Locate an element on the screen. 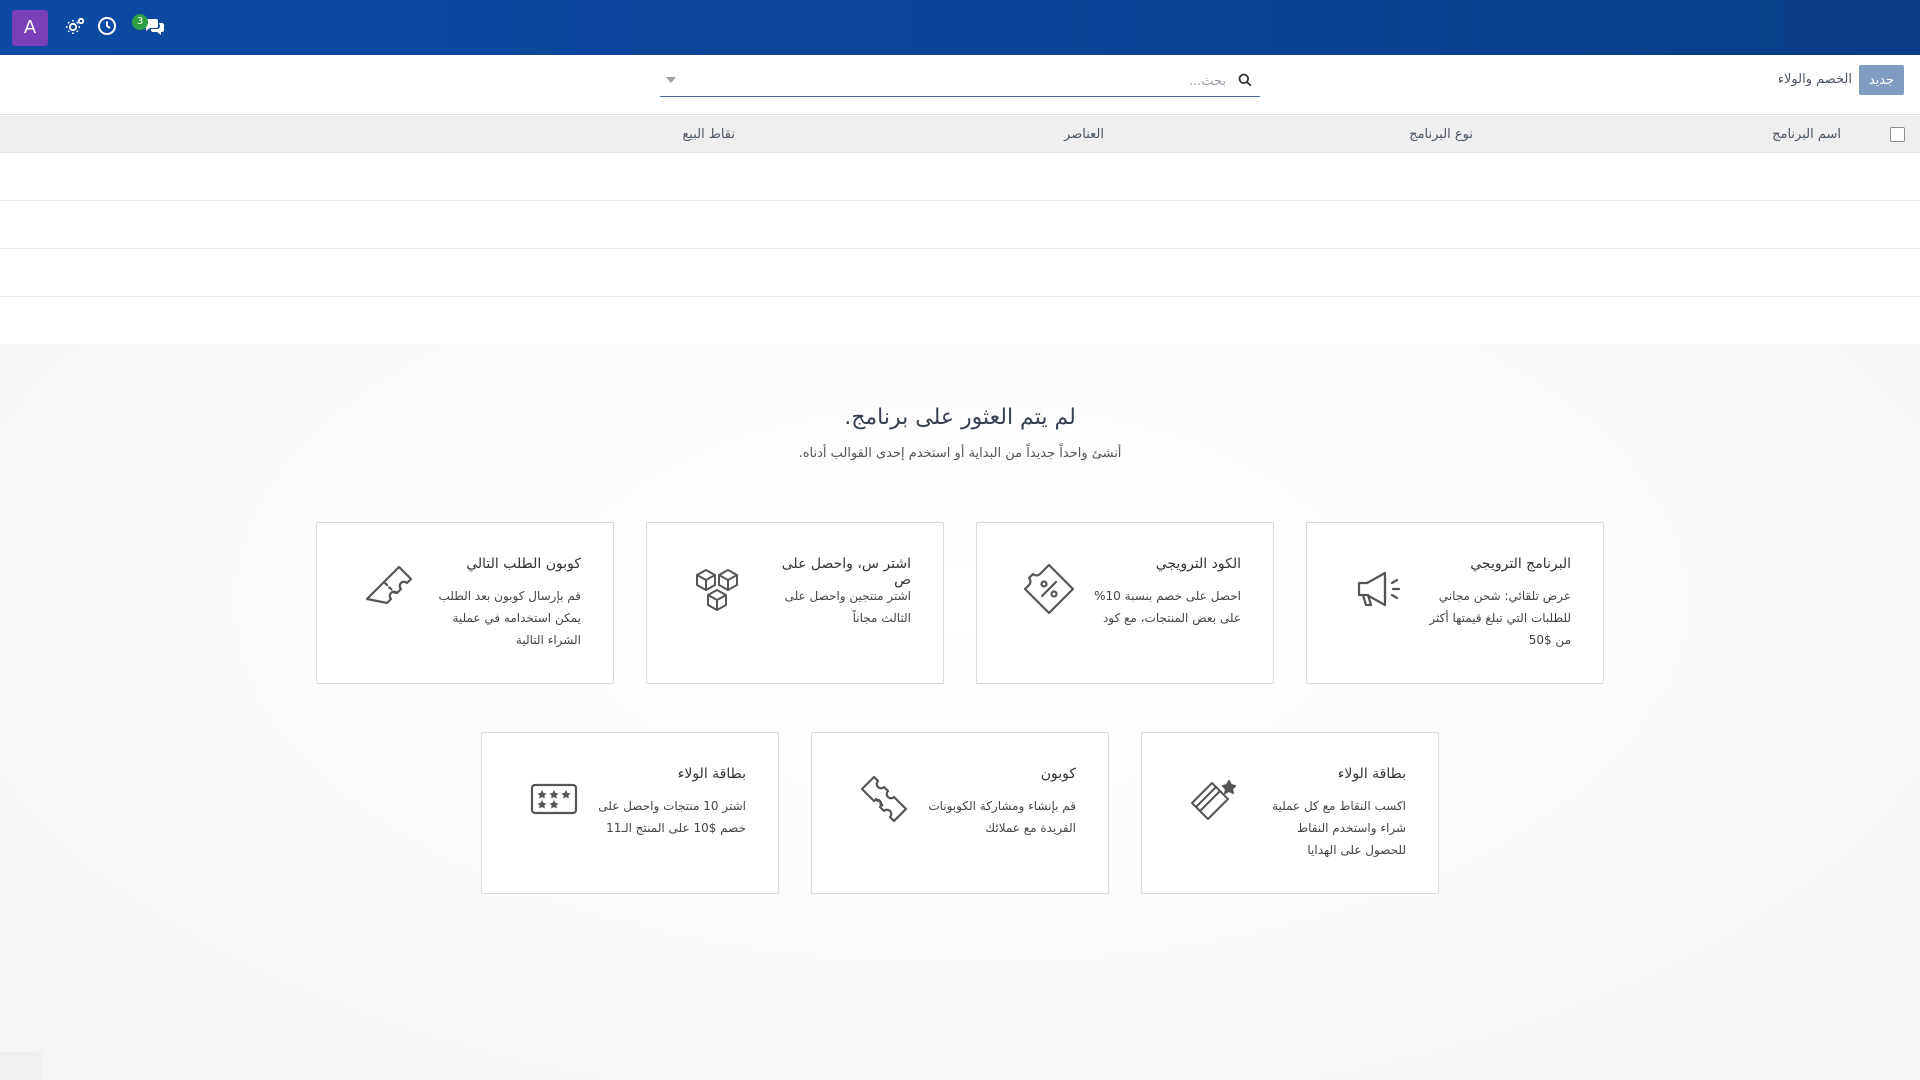 This screenshot has width=1920, height=1080. breadcrumb: الخصم والولاء is located at coordinates (1814, 79).